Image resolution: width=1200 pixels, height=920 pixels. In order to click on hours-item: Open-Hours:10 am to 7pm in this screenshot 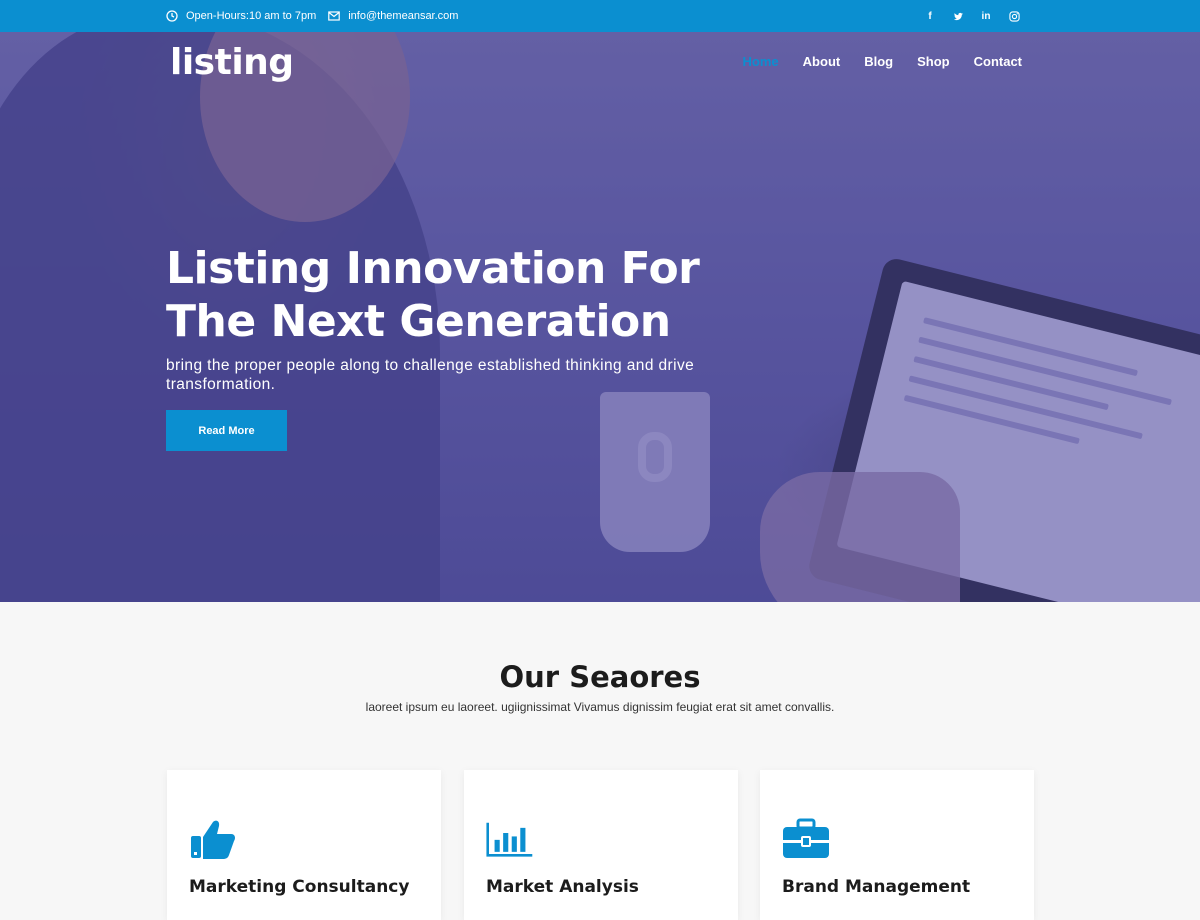, I will do `click(241, 16)`.